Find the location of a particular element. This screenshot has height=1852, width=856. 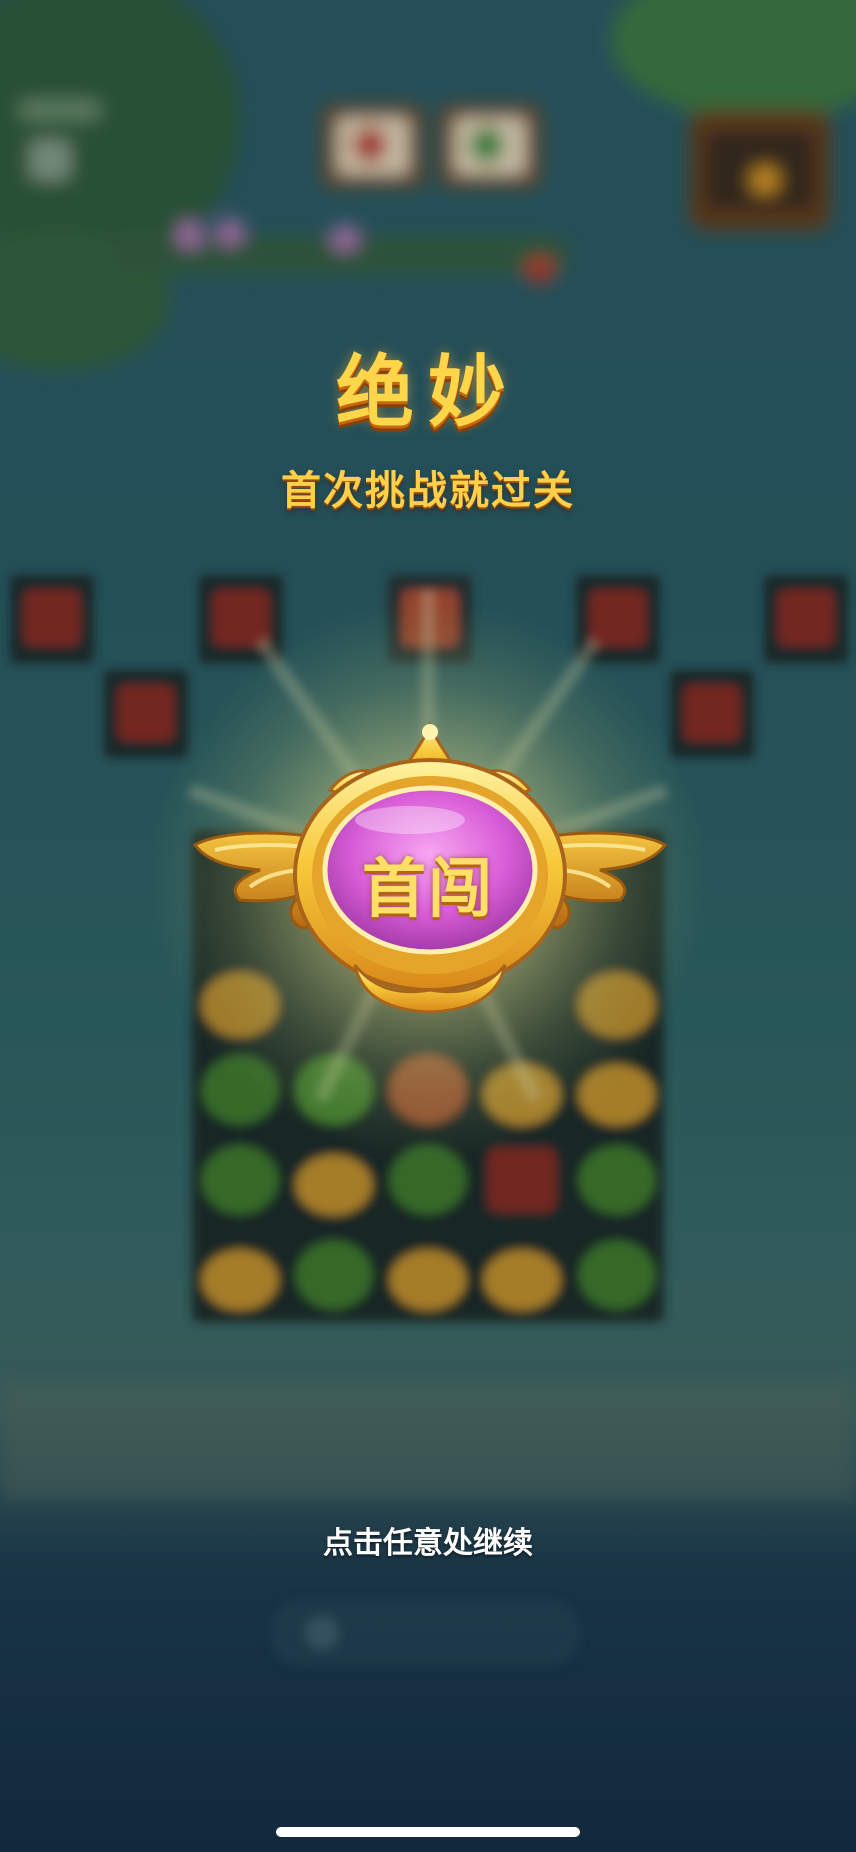

home-indicator is located at coordinates (428, 1832).